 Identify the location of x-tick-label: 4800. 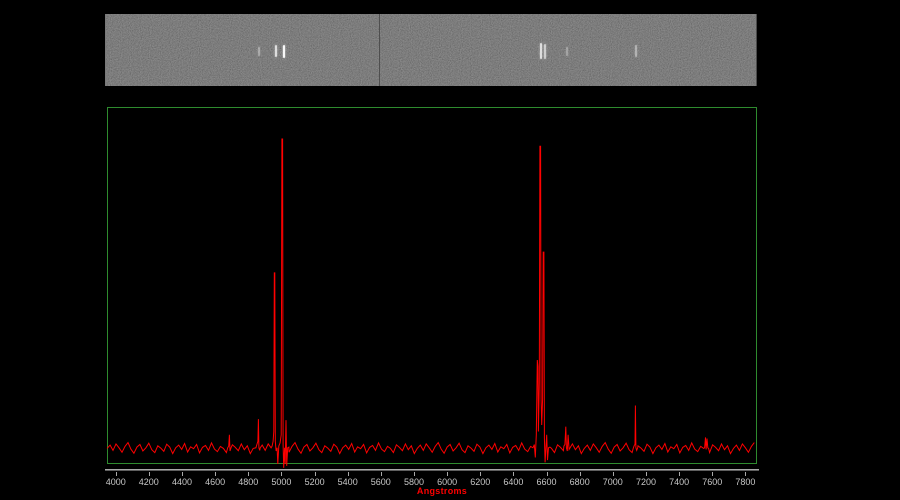
(248, 482).